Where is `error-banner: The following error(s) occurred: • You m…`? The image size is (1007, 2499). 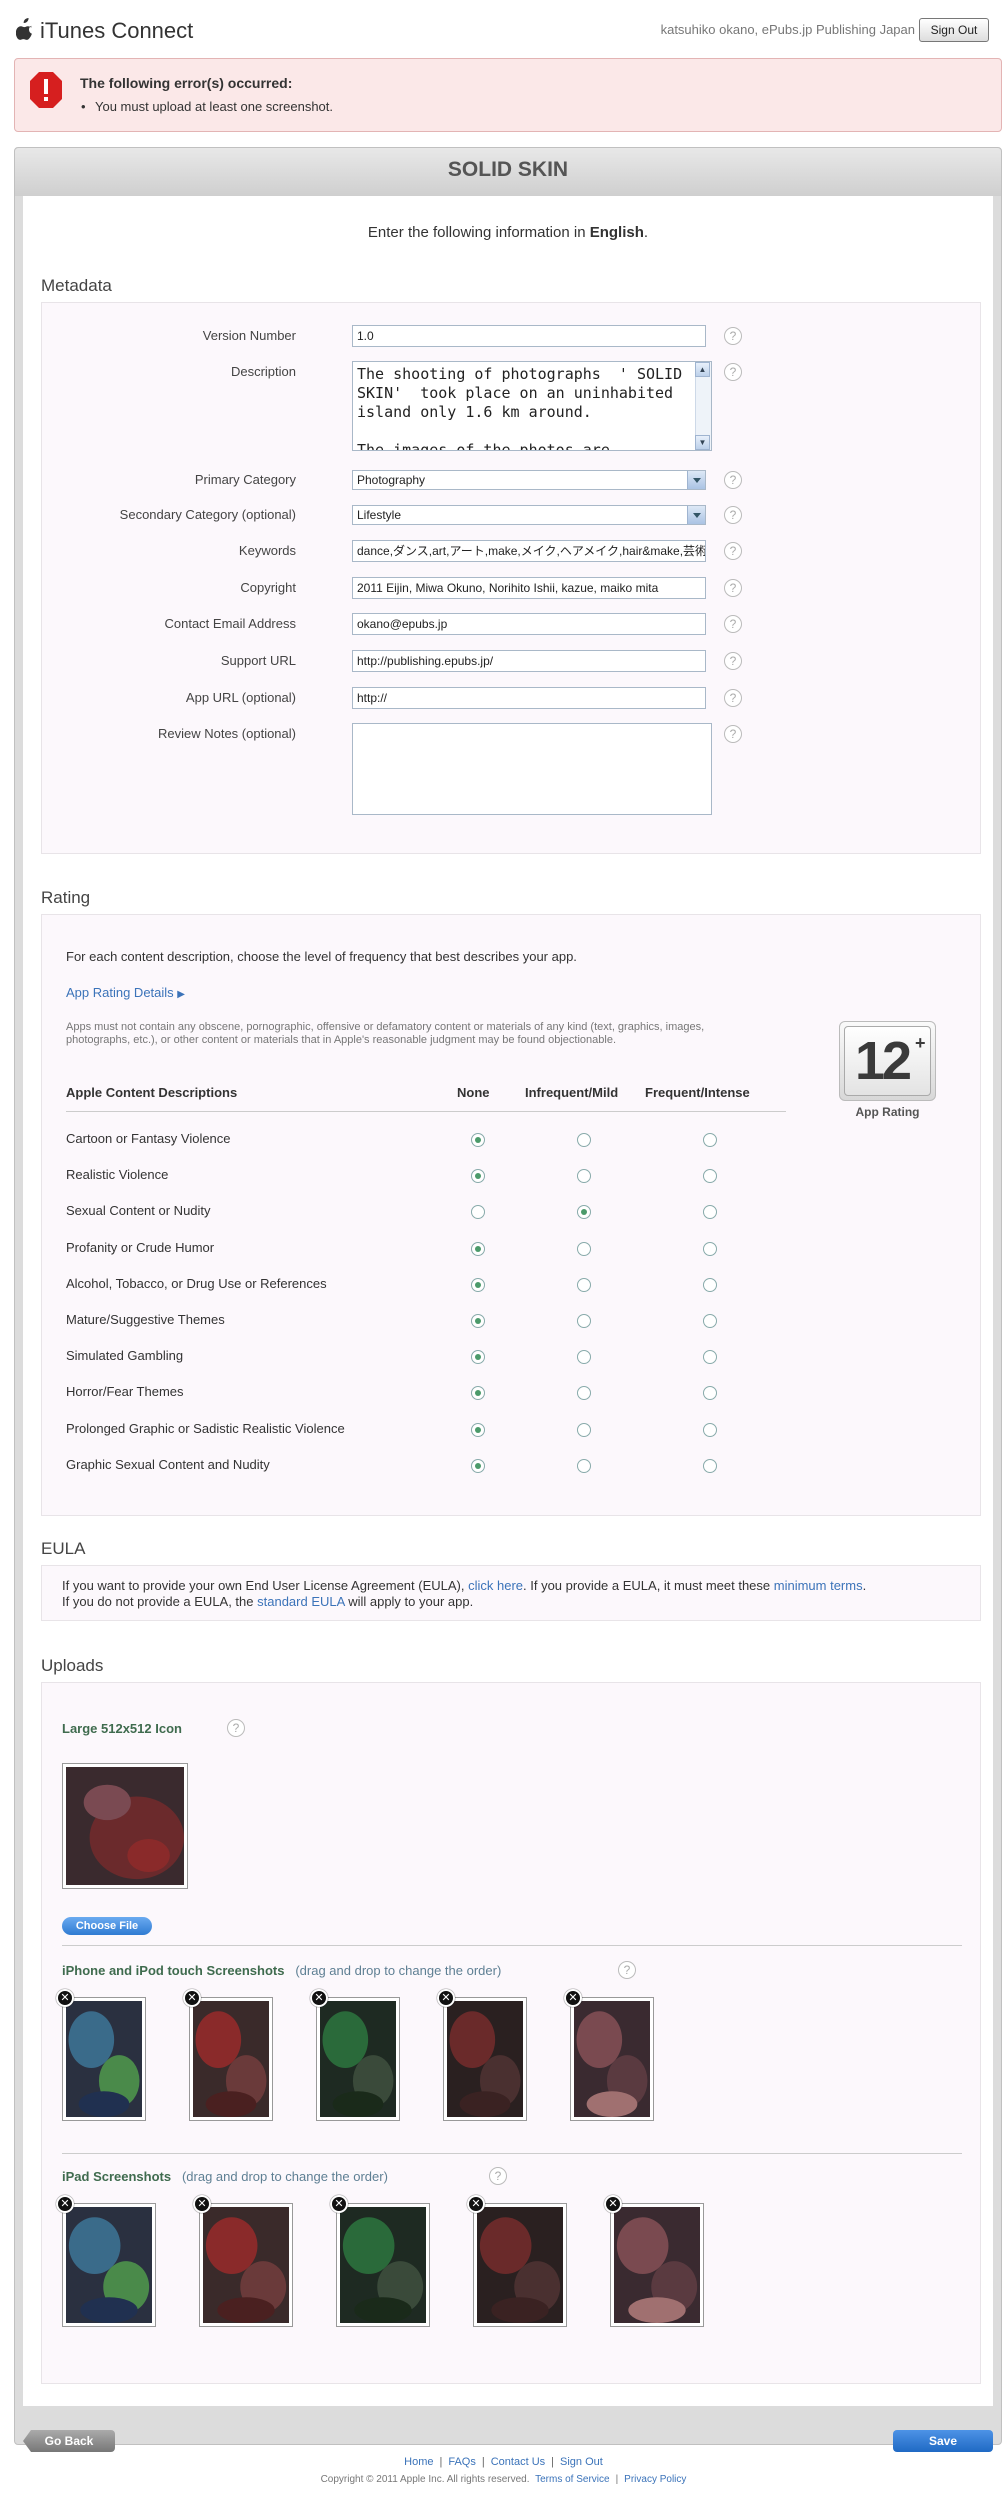
error-banner: The following error(s) occurred: • You m… is located at coordinates (508, 95).